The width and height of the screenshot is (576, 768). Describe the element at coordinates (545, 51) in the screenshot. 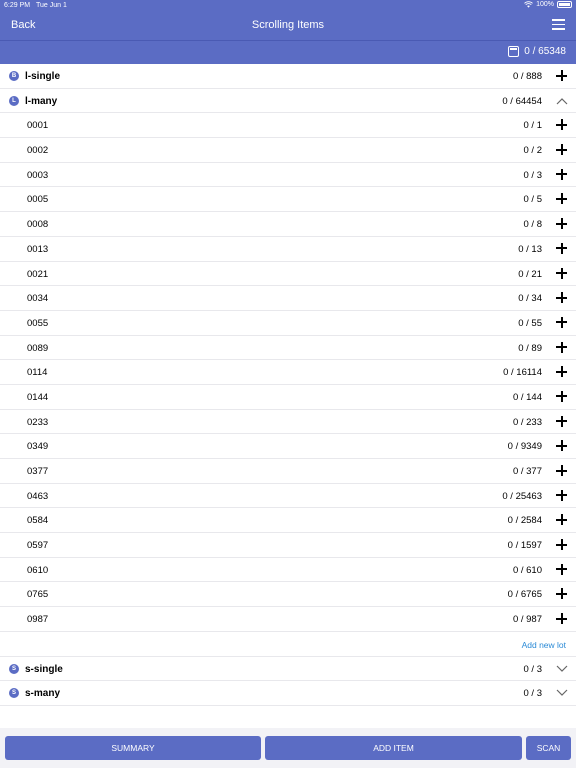

I see `totals-count: 0 / 65348` at that location.